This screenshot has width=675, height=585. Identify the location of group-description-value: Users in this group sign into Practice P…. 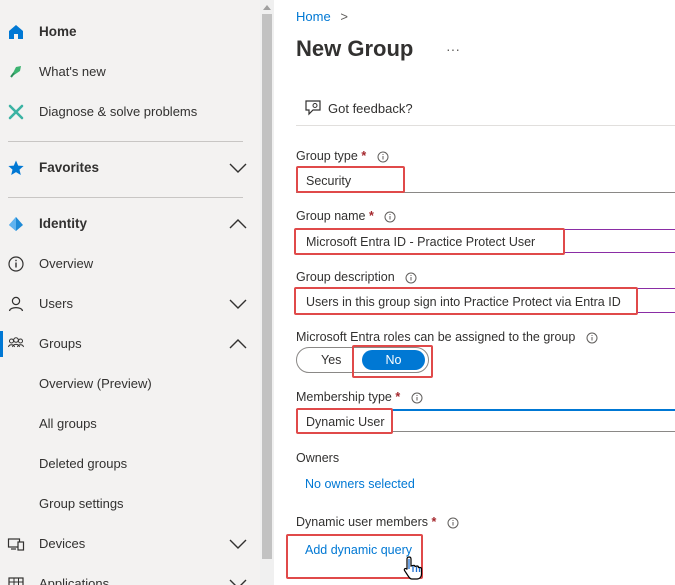
(463, 302).